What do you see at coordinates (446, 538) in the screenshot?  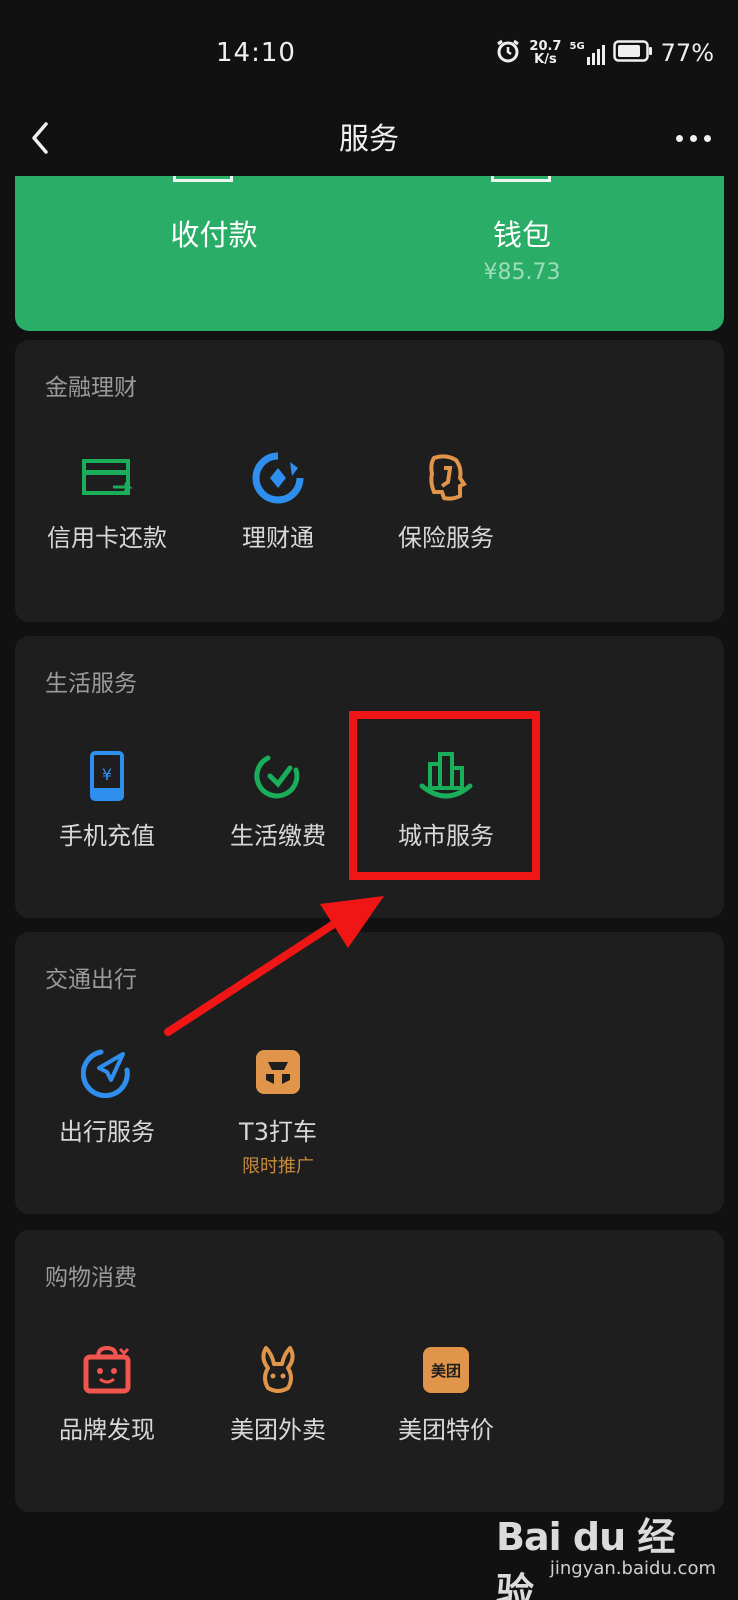 I see `service-label: 保险服务` at bounding box center [446, 538].